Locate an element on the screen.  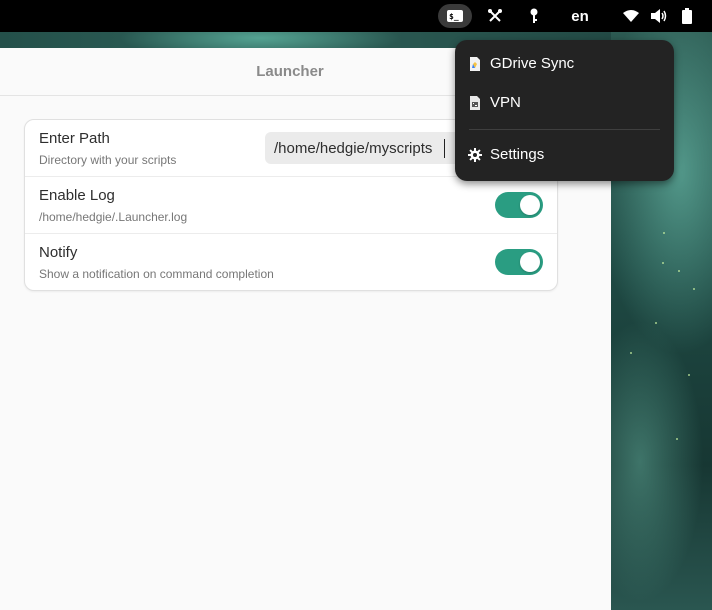
battery-indicator is located at coordinates (687, 16).